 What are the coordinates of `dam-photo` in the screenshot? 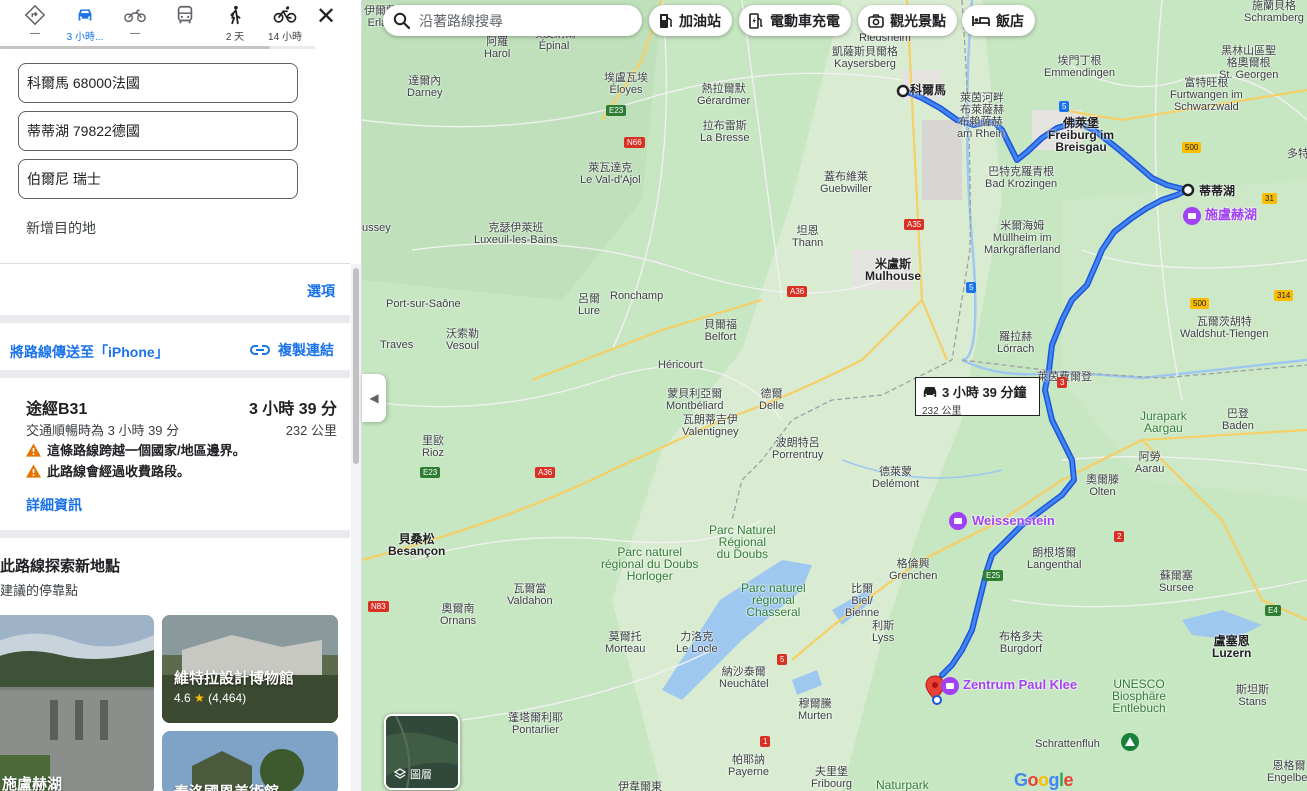 It's located at (77, 703).